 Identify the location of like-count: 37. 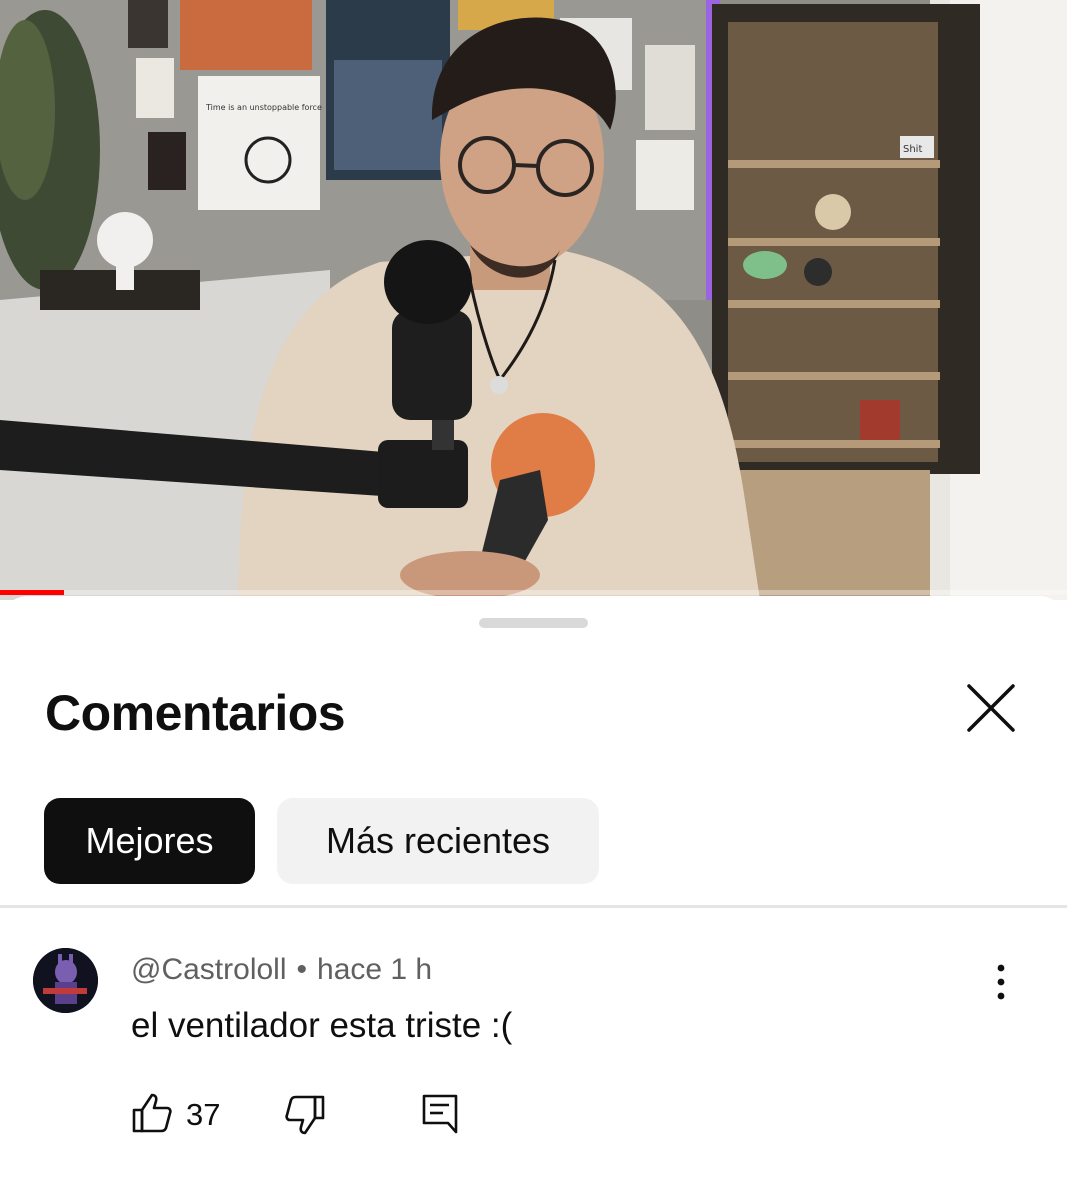
(203, 1114).